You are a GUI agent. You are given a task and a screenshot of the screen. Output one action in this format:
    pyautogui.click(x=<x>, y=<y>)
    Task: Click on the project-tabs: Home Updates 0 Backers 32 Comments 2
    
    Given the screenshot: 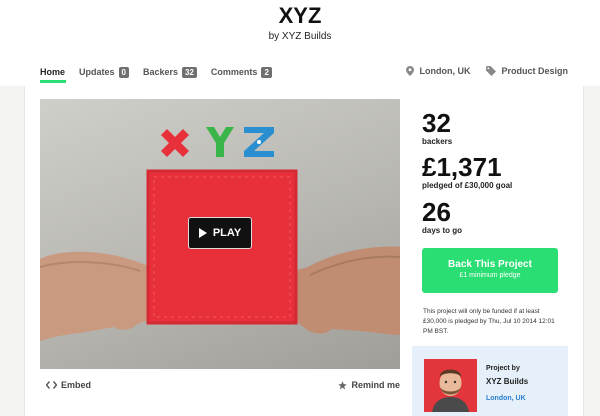 What is the action you would take?
    pyautogui.click(x=156, y=72)
    